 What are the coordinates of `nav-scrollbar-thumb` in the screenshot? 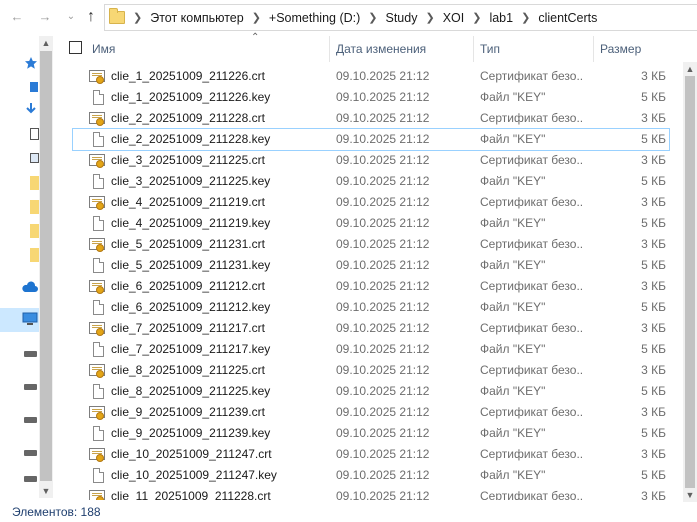 It's located at (46, 266).